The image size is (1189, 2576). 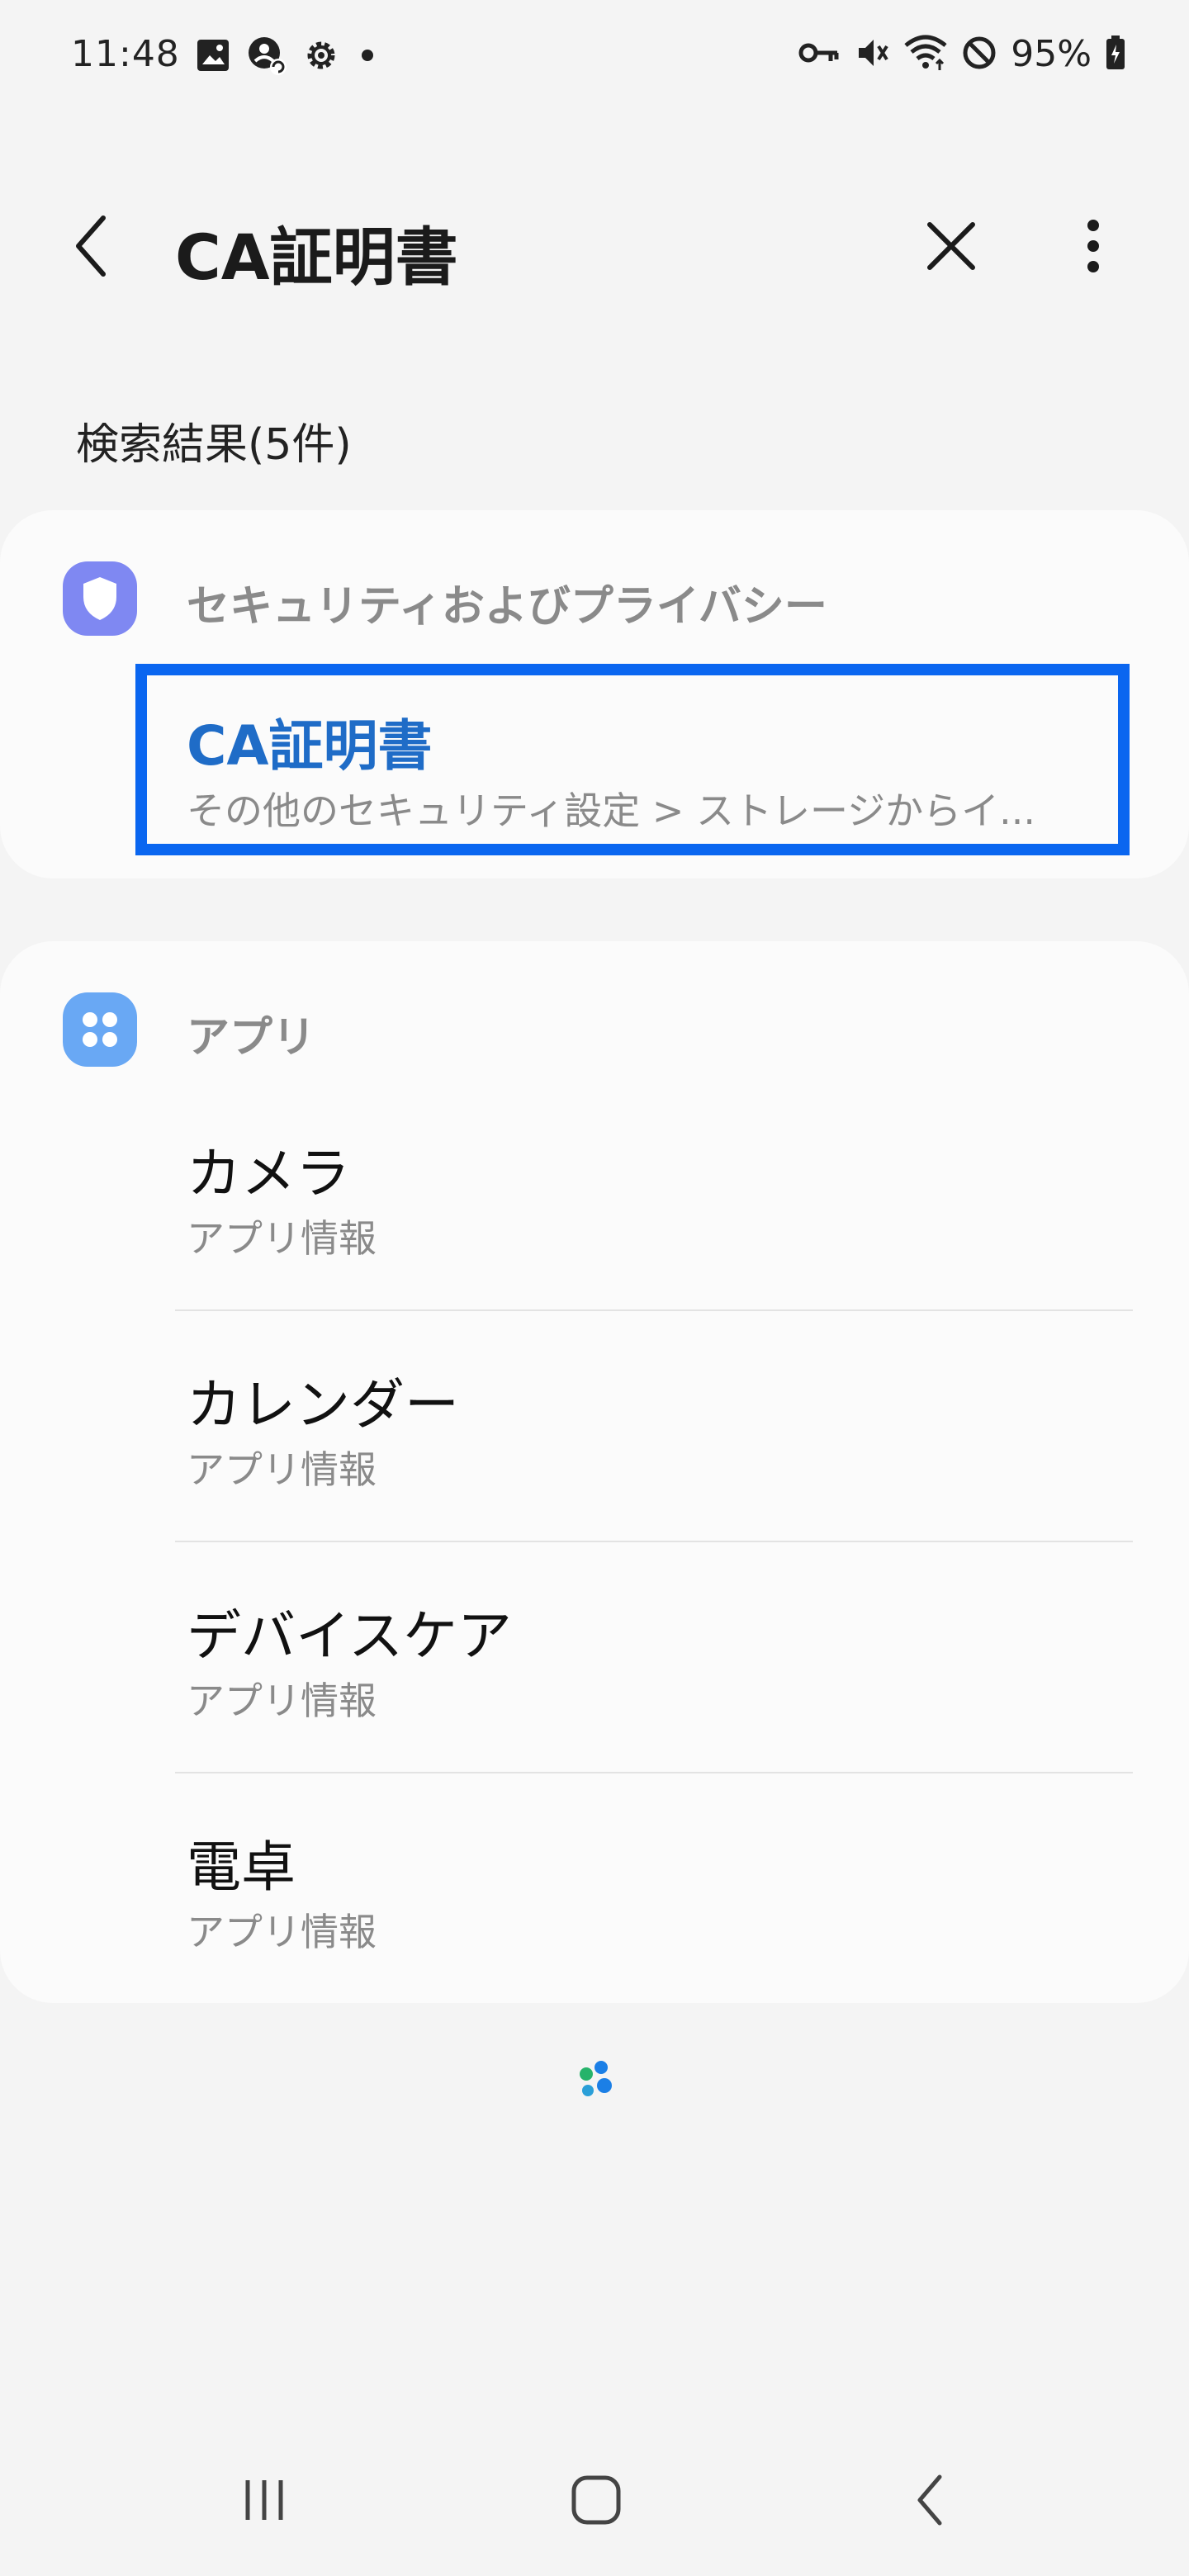 I want to click on shield-icon, so click(x=100, y=598).